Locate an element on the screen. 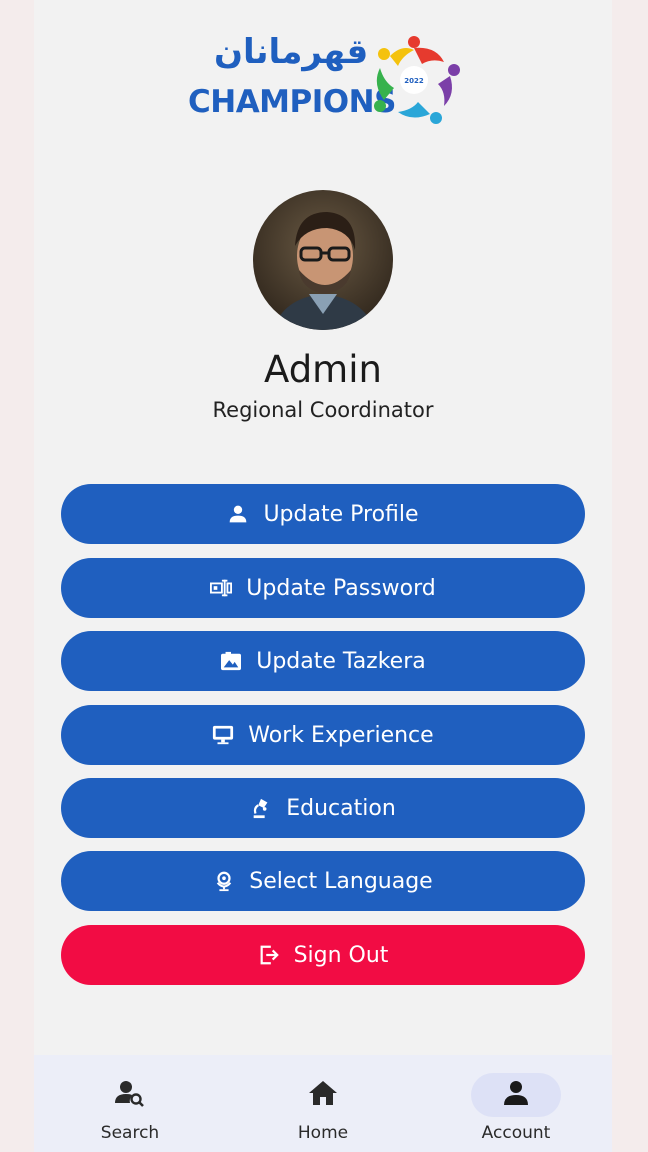 Image resolution: width=648 pixels, height=1152 pixels. update-profile-button: Update Profile is located at coordinates (323, 514).